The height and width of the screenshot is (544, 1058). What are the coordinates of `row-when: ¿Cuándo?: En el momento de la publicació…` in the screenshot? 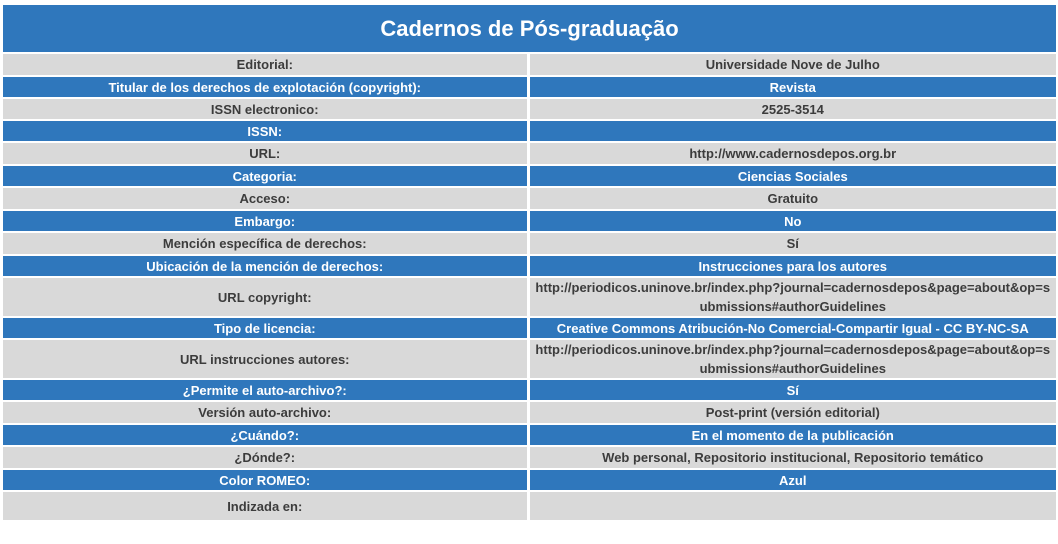 It's located at (529, 435).